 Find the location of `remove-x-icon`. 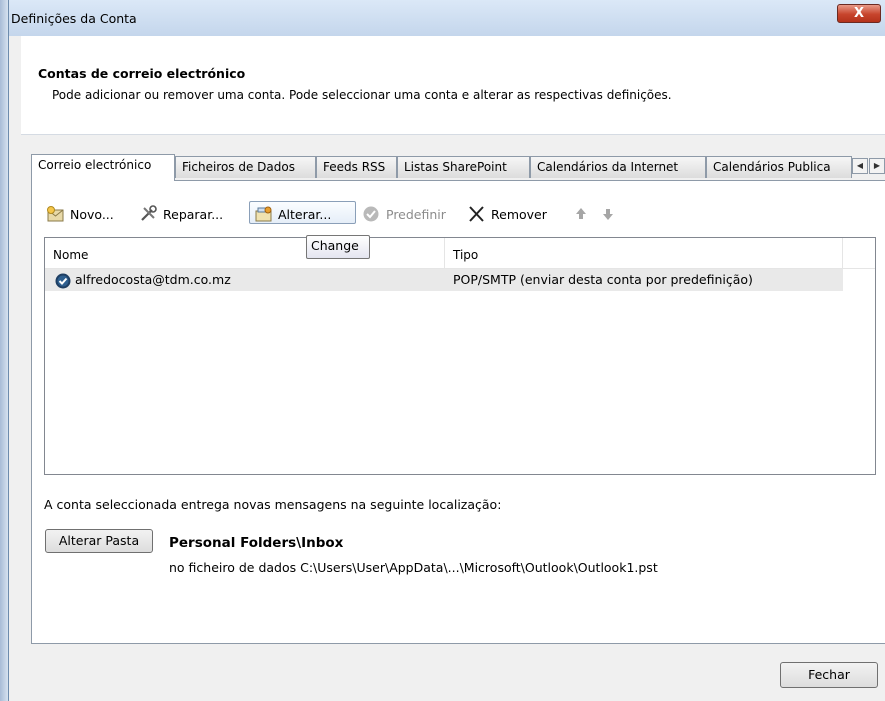

remove-x-icon is located at coordinates (477, 214).